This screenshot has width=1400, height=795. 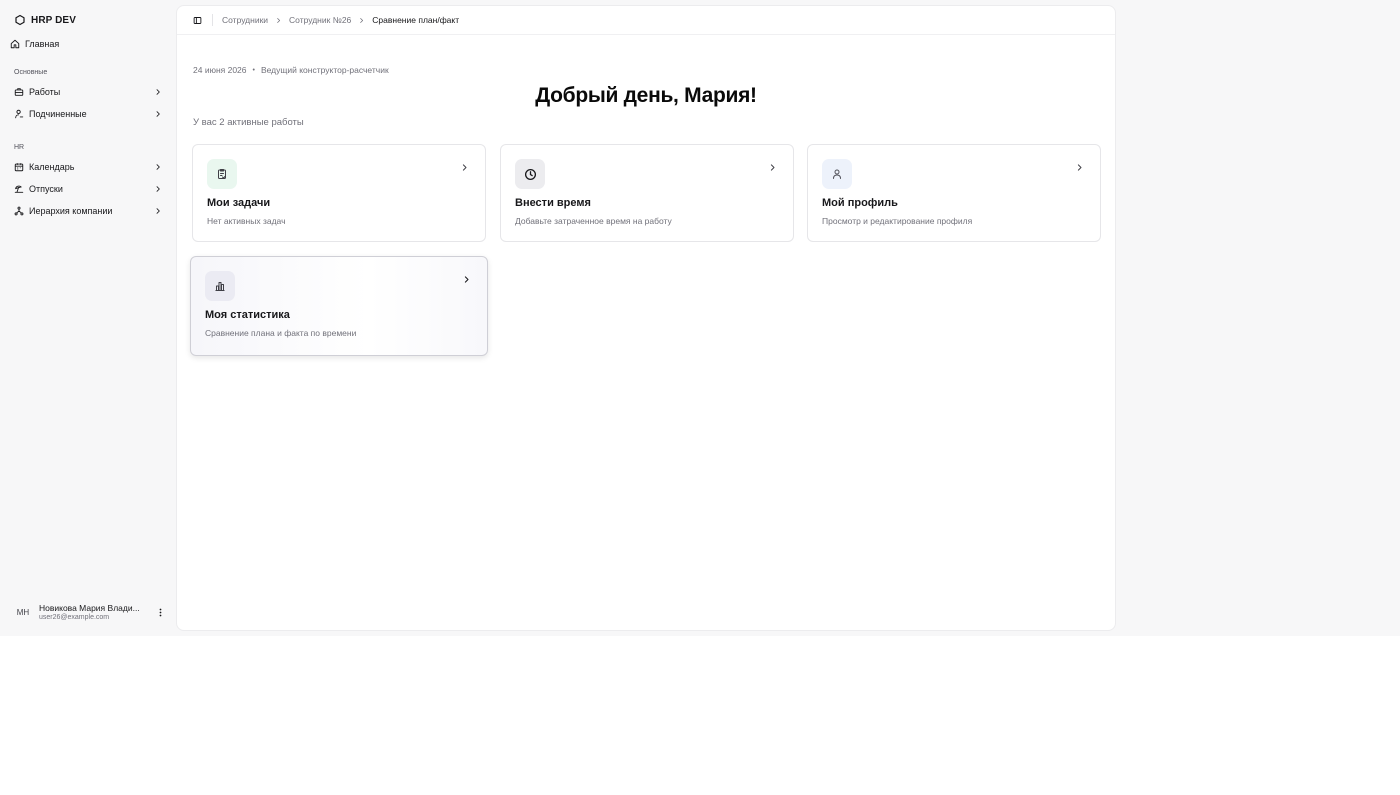 I want to click on divider, so click(x=212, y=20).